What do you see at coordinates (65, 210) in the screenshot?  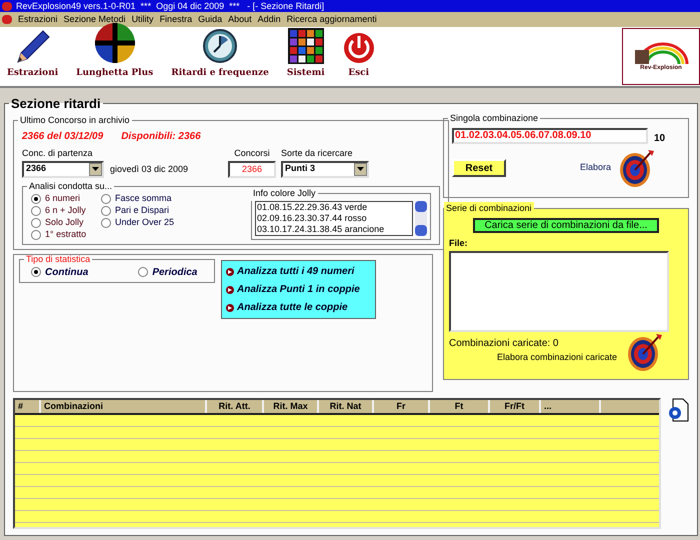 I see `radio-label: 6 n + Jolly` at bounding box center [65, 210].